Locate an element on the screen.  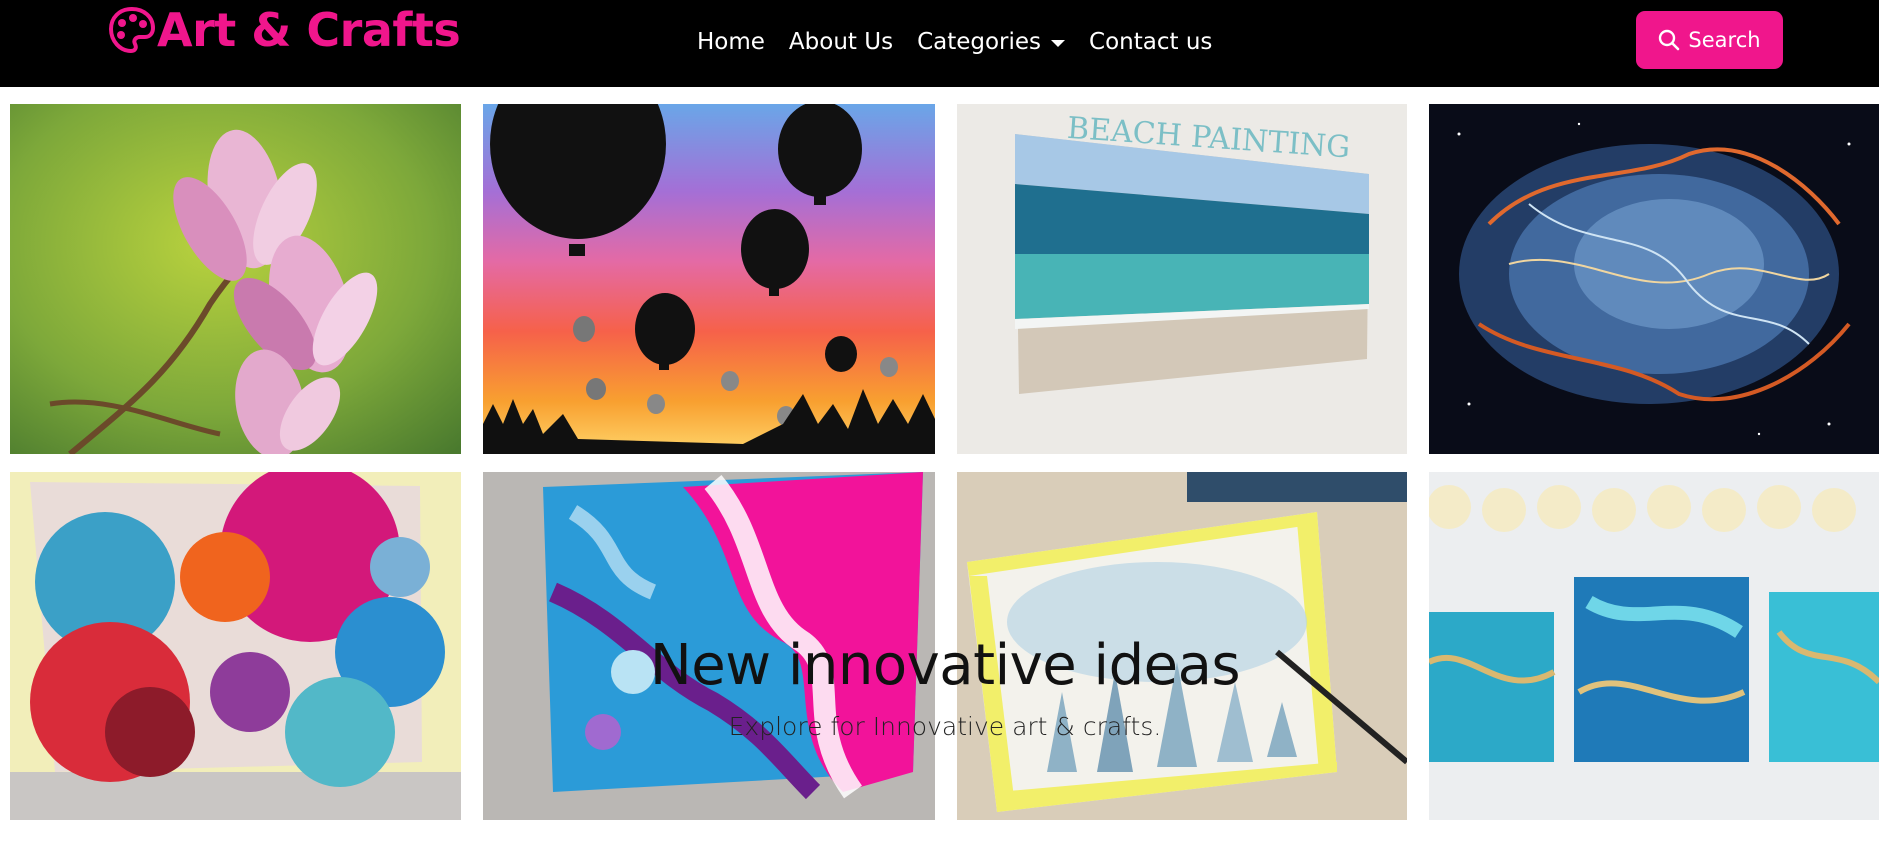
hero-title: New innovative ideas is located at coordinates (945, 665).